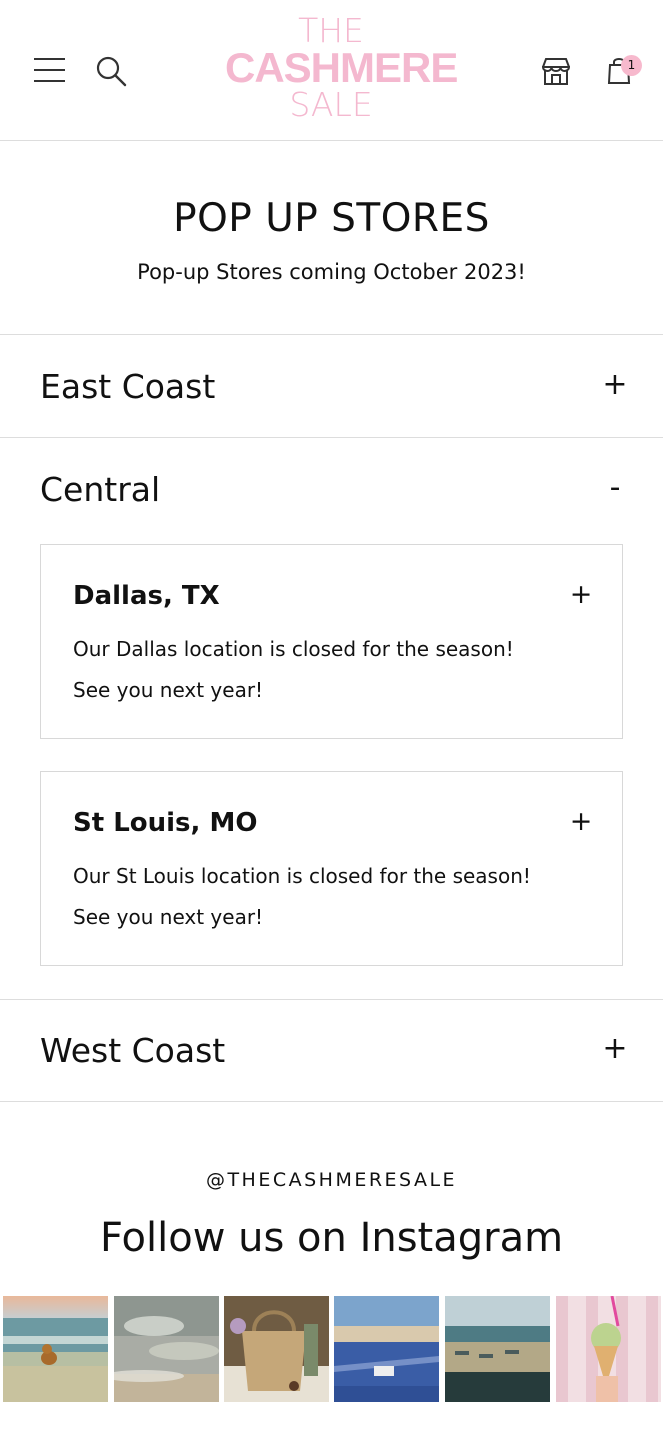  Describe the element at coordinates (128, 386) in the screenshot. I see `region-label: East Coast` at that location.